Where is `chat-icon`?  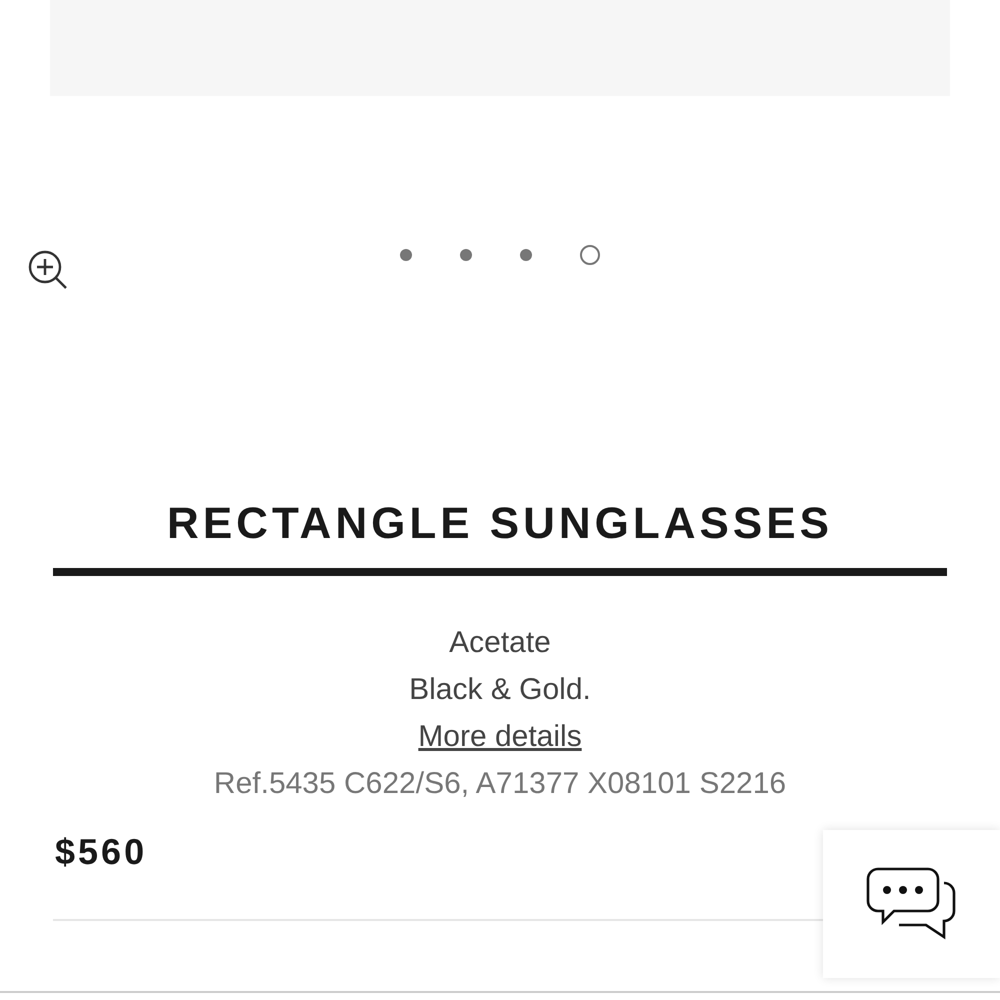
chat-icon is located at coordinates (912, 904).